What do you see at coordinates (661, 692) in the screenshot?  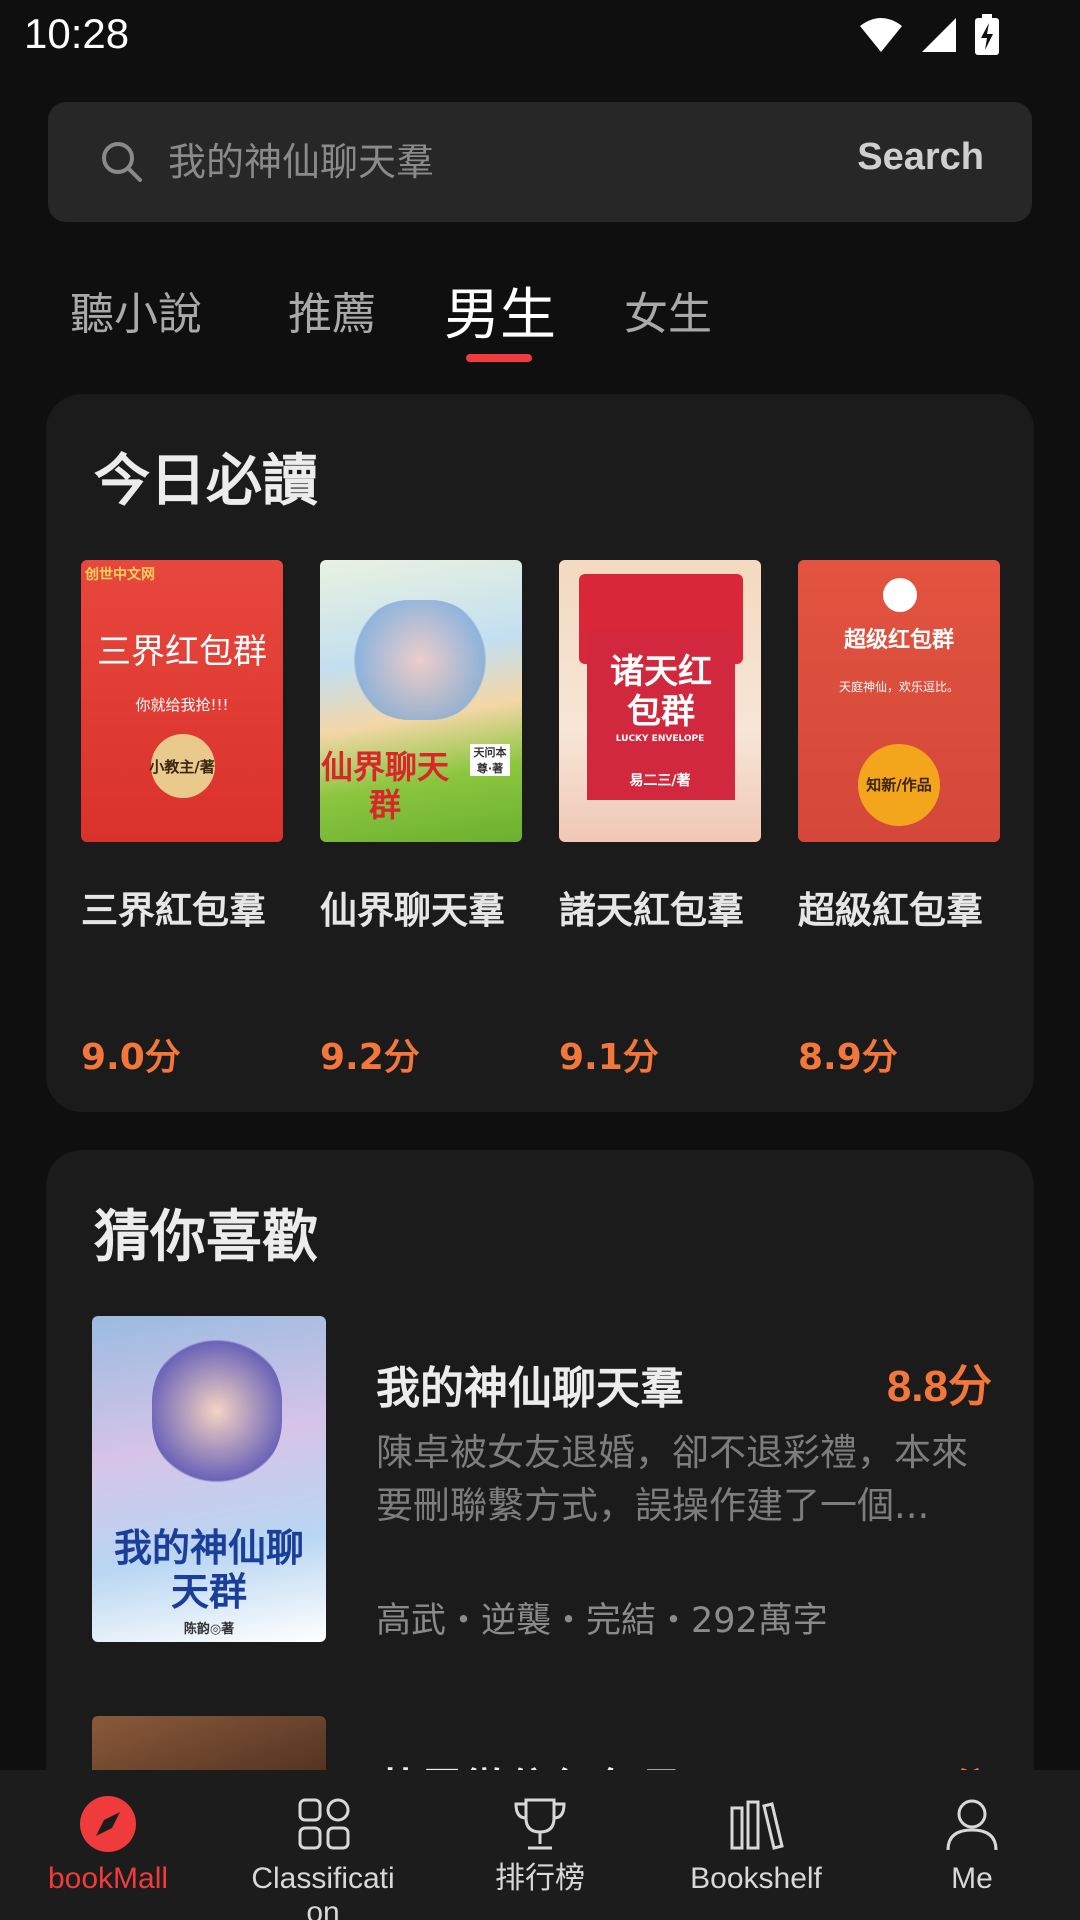 I see `cover-title: 诸天红包群` at bounding box center [661, 692].